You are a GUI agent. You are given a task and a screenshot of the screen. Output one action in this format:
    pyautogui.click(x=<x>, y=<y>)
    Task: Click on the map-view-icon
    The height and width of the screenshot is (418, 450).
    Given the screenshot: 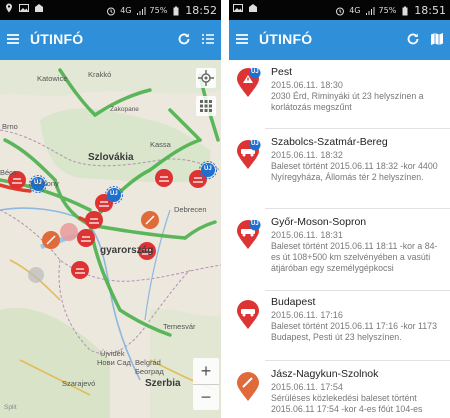 What is the action you would take?
    pyautogui.click(x=437, y=39)
    